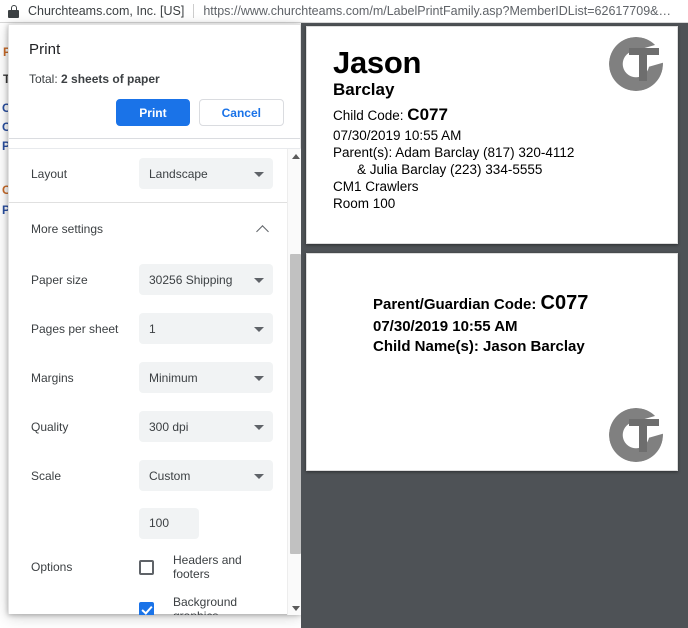  I want to click on child-class: CM1 Crawlers, so click(376, 187).